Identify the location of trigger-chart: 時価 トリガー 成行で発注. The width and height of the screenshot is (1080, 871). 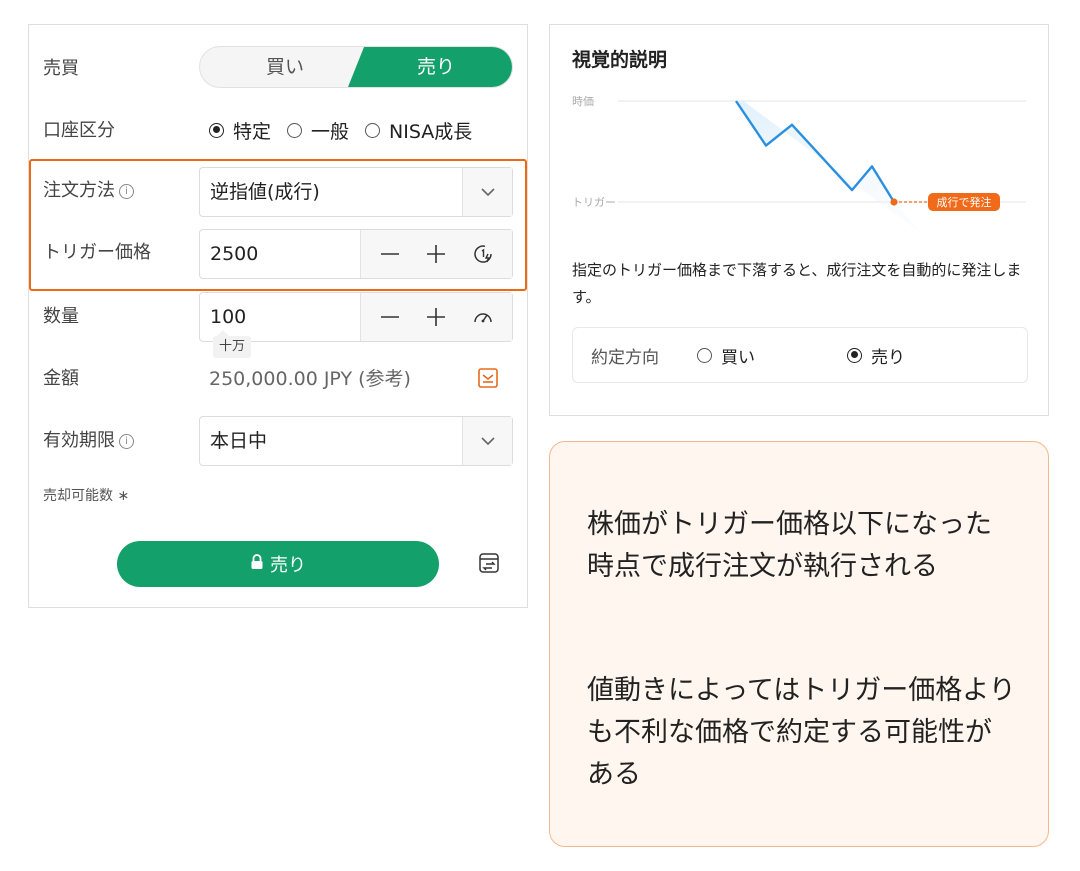
(799, 164).